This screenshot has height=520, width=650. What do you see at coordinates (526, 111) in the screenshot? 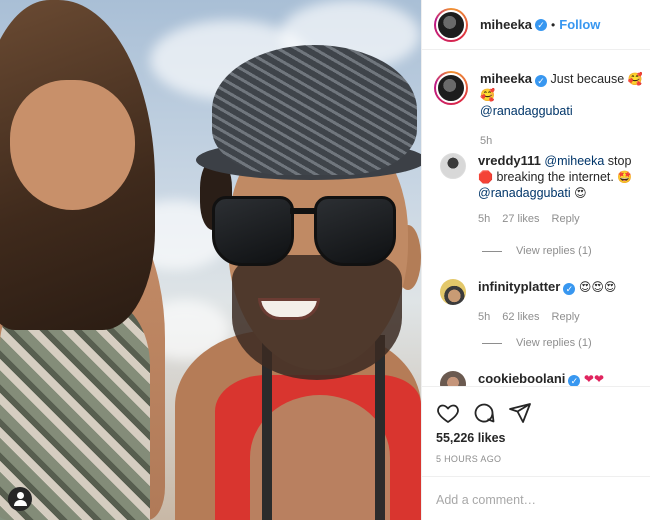
I see `caption-mention: @ranadaggubati` at bounding box center [526, 111].